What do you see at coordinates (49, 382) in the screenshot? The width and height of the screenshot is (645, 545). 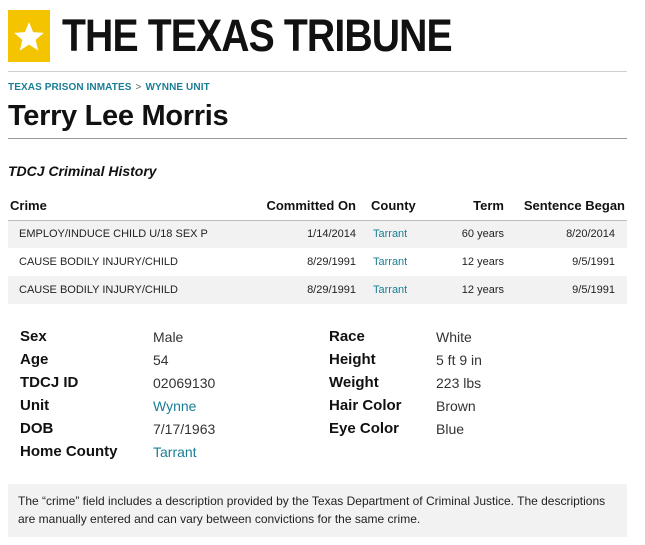 I see `detail-label-tdcj-id: TDCJ ID` at bounding box center [49, 382].